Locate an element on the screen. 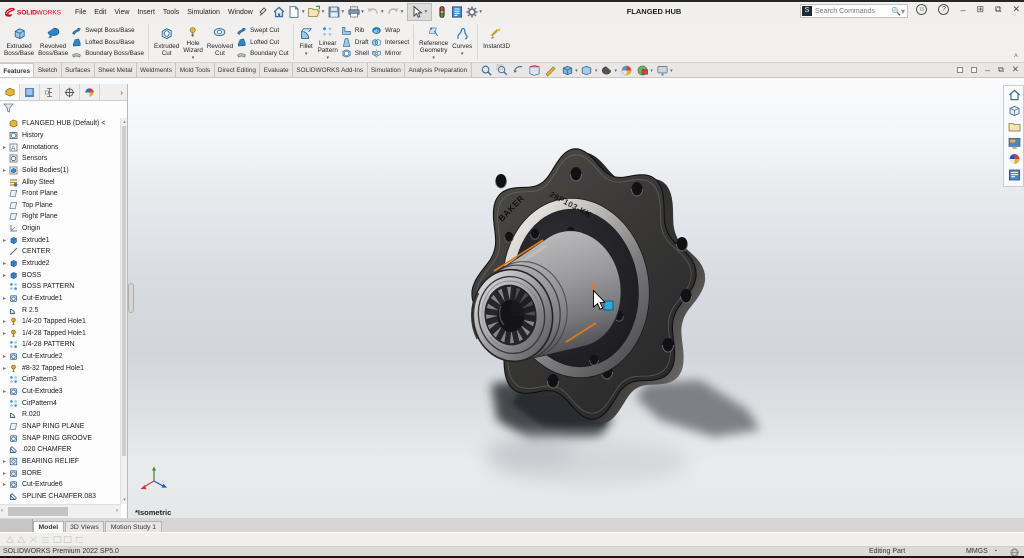 The width and height of the screenshot is (1024, 558). svg-text: ab is located at coordinates (377, 30).